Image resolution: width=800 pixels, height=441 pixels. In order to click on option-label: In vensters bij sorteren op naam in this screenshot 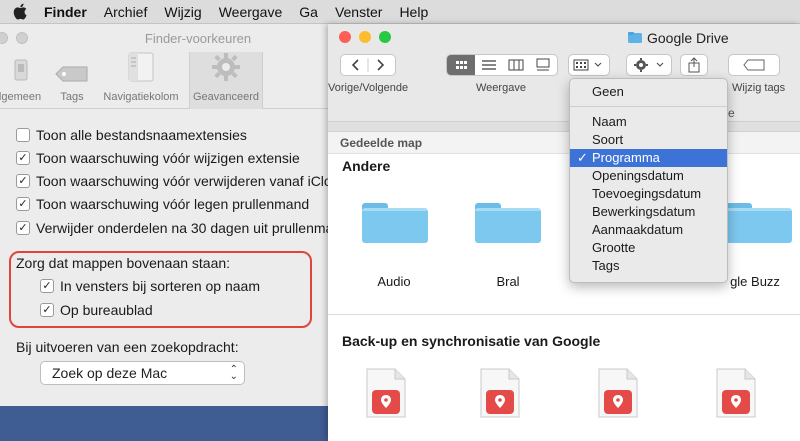, I will do `click(160, 286)`.